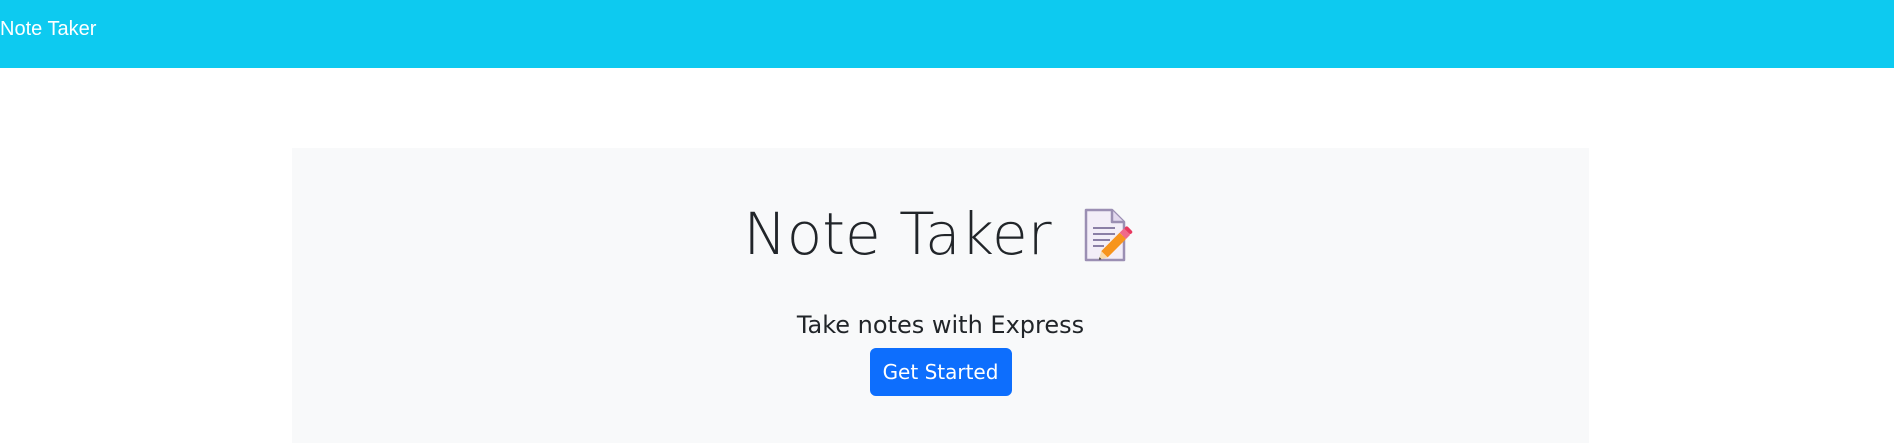  I want to click on memo-icon, so click(1110, 236).